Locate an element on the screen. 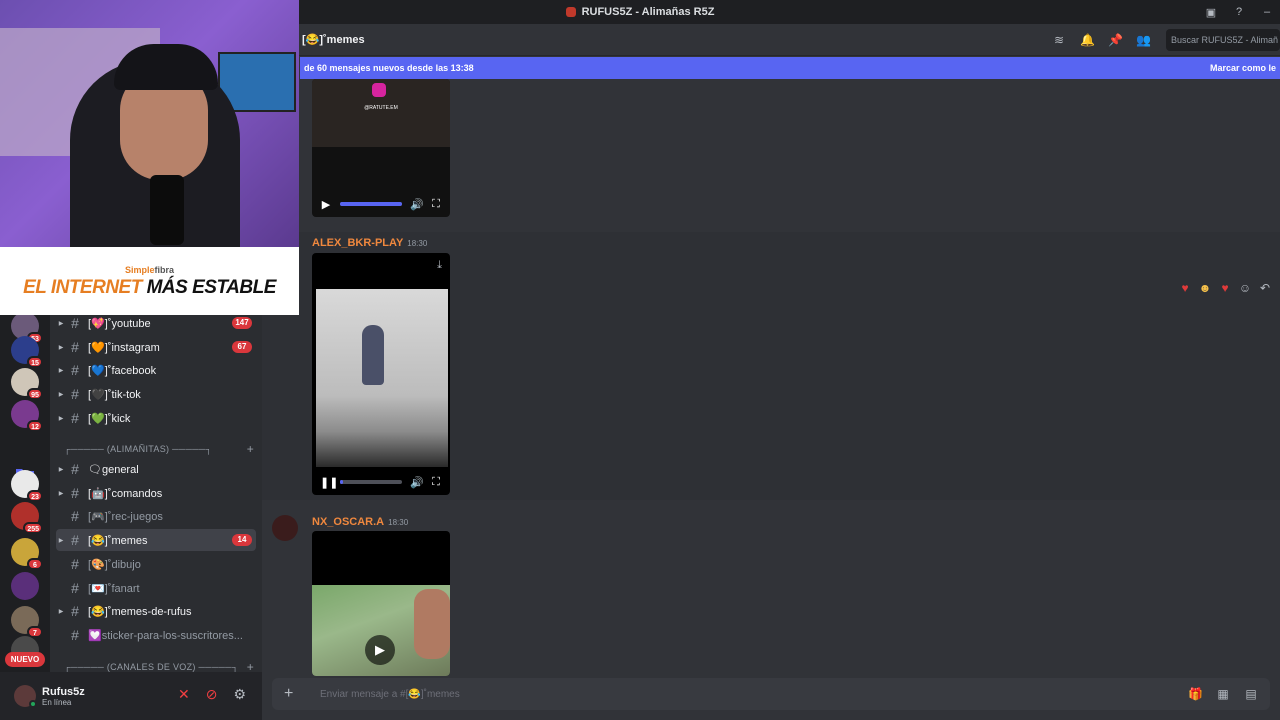  threads-icon: ≋ is located at coordinates (1059, 40).